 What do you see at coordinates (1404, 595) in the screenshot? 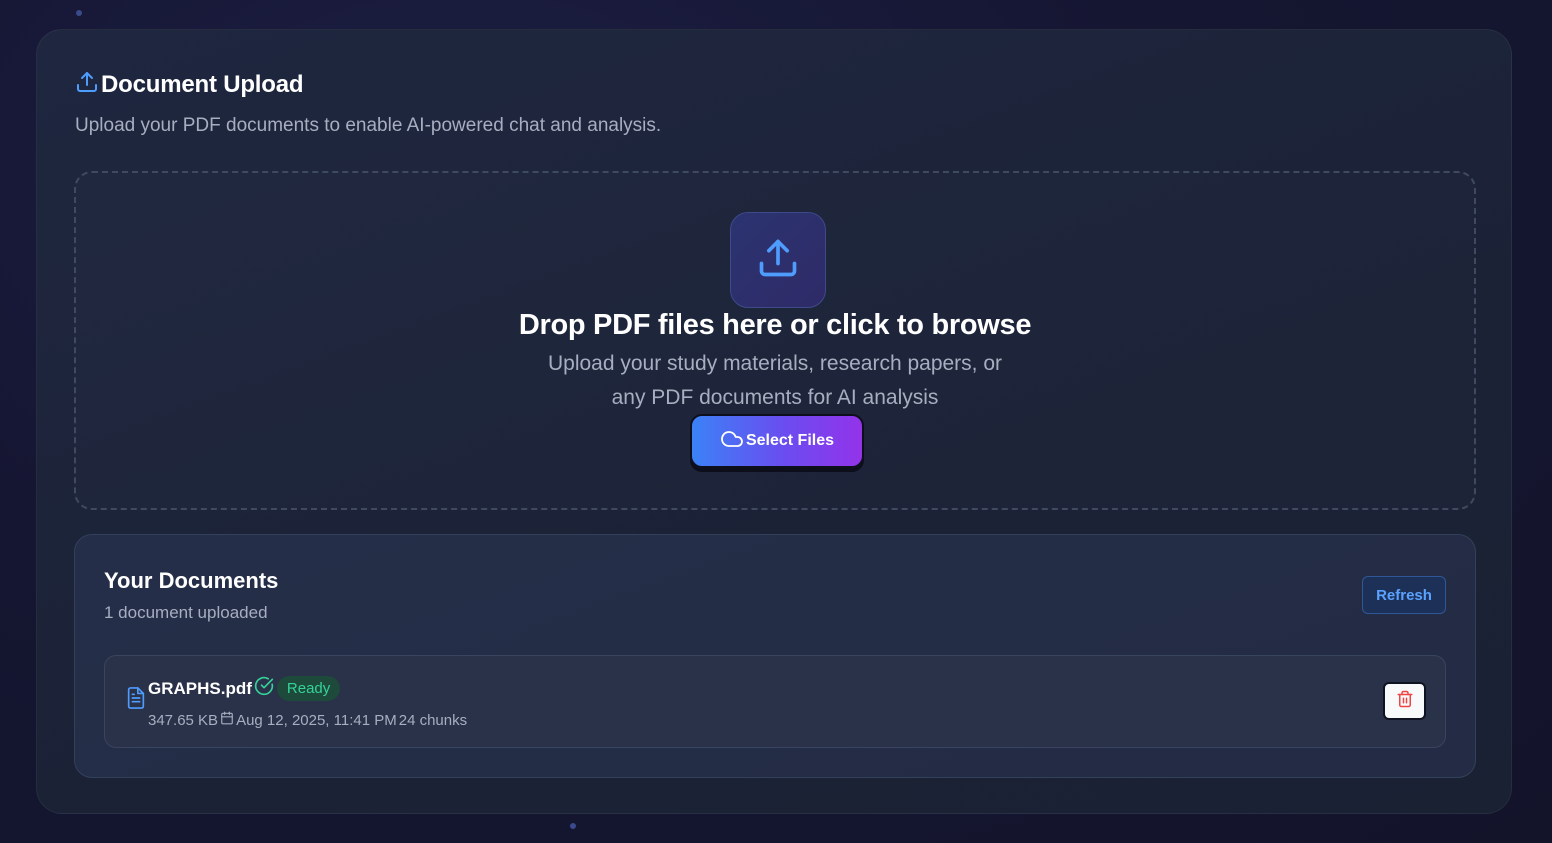
I see `refresh-button: Refresh` at bounding box center [1404, 595].